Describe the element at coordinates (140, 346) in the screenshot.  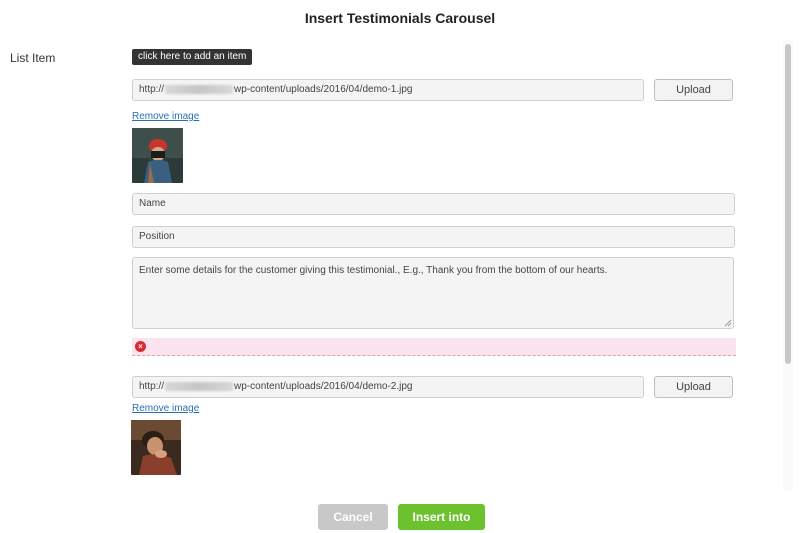
I see `error-x-circle-icon: ×` at that location.